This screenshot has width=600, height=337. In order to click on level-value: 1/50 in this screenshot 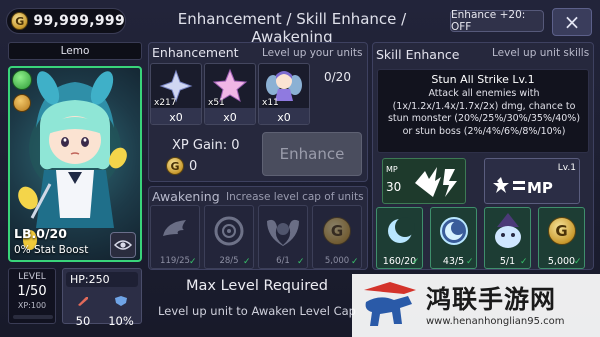, I will do `click(32, 291)`.